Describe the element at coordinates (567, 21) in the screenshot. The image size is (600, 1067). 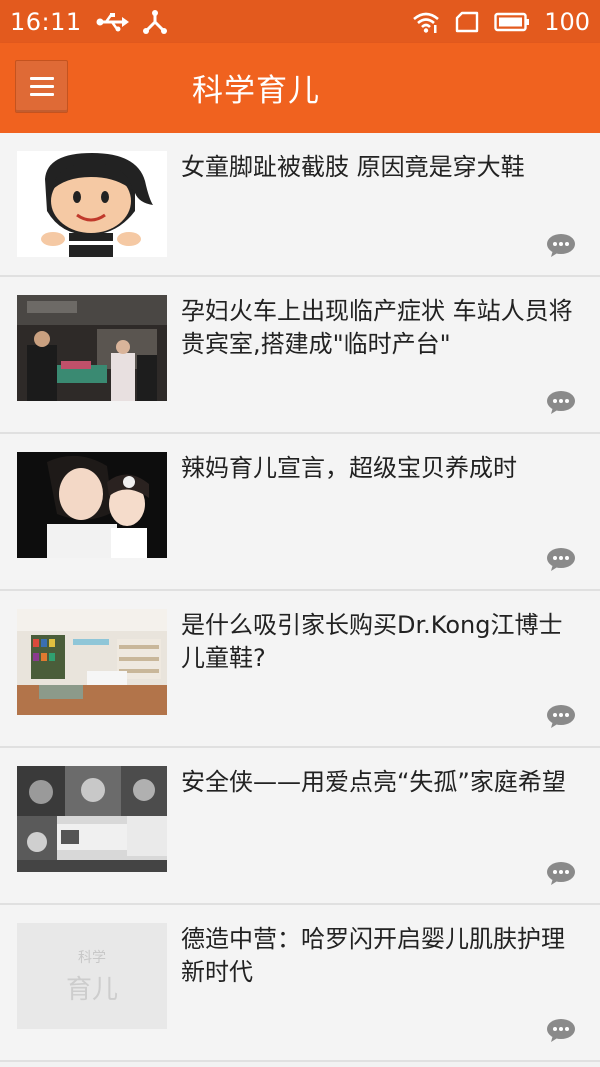
I see `battery-percentage: 100` at that location.